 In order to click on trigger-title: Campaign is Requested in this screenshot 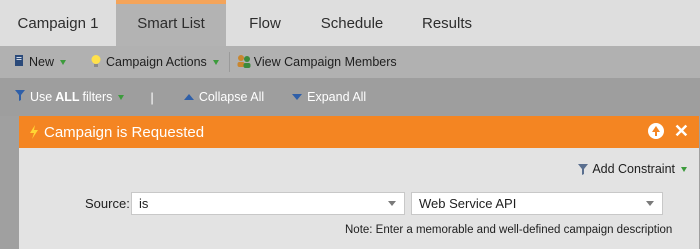, I will do `click(124, 132)`.